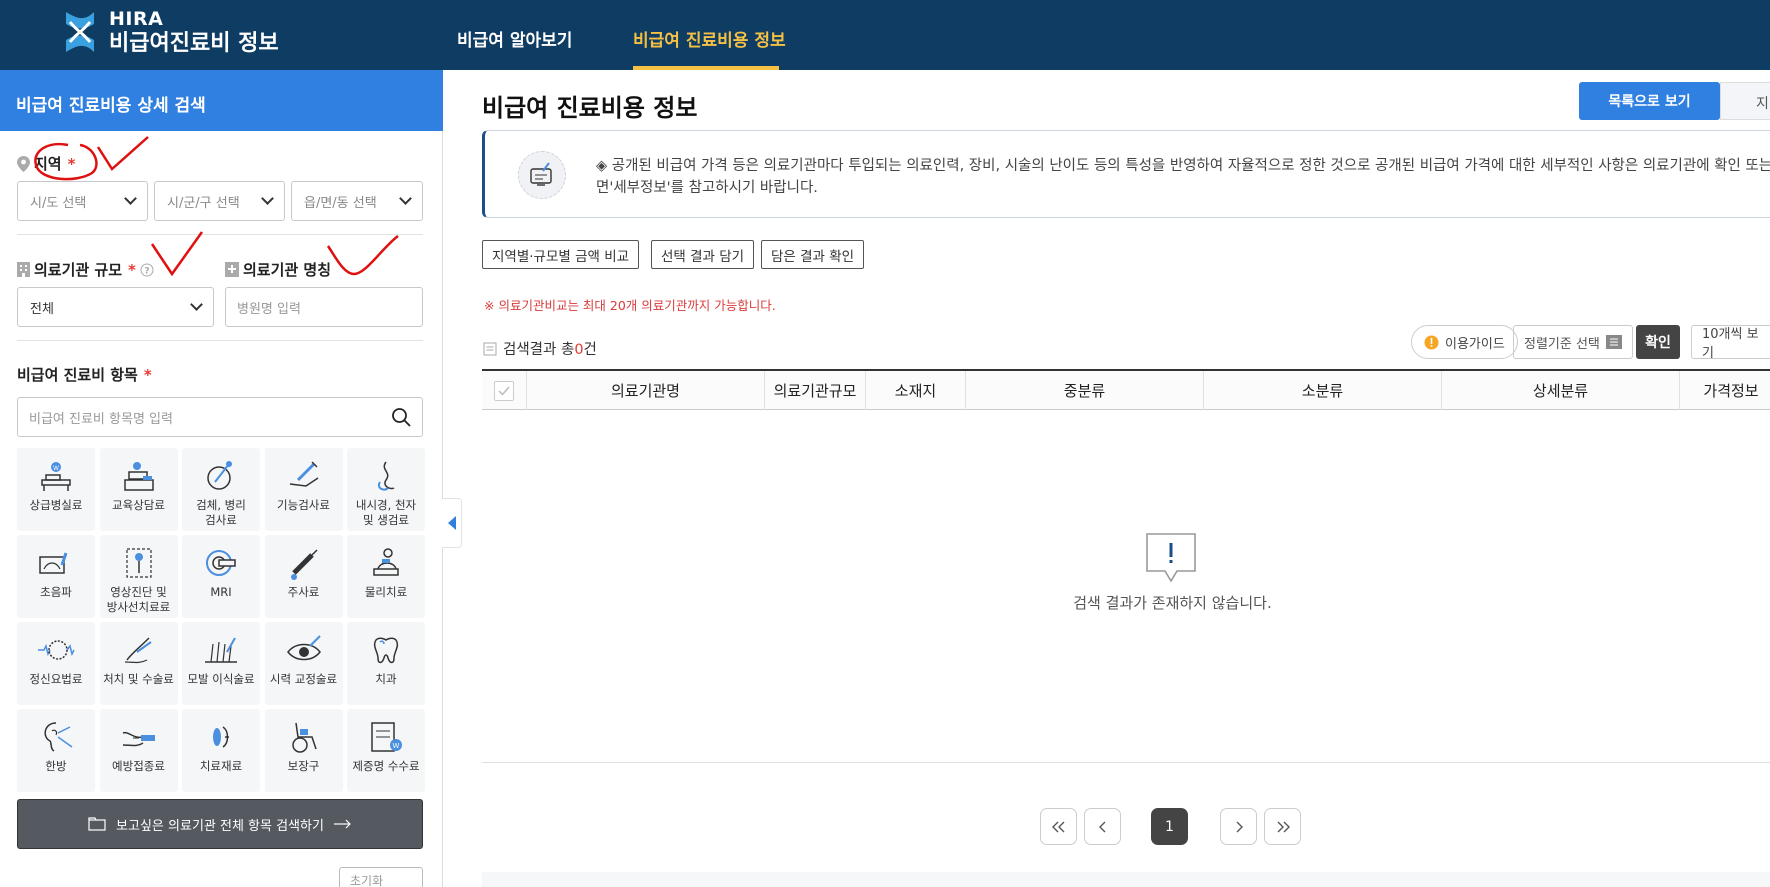 The image size is (1770, 887). I want to click on last-page-button, so click(1282, 826).